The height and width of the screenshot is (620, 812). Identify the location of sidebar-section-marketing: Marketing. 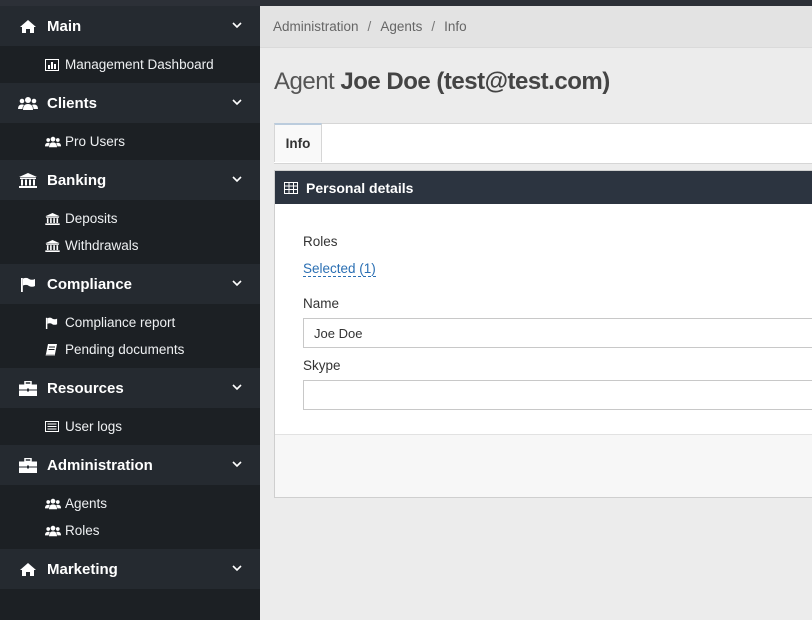
(130, 569).